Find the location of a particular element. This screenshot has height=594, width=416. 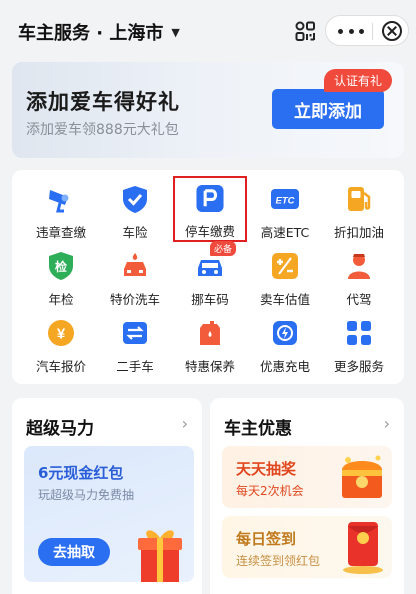

service-label: 代驾 is located at coordinates (359, 299).